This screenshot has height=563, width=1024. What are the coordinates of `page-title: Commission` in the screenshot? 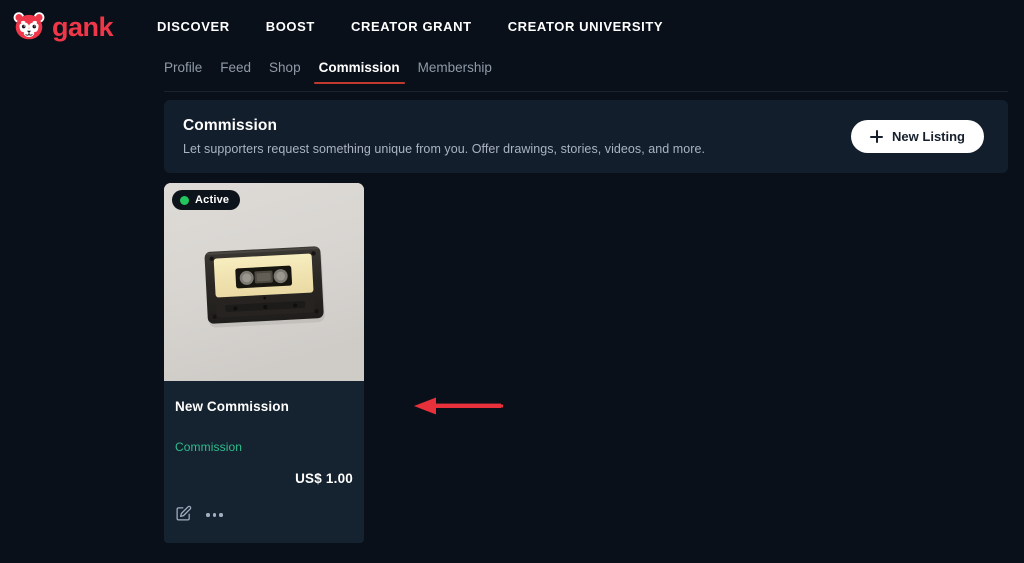 It's located at (230, 125).